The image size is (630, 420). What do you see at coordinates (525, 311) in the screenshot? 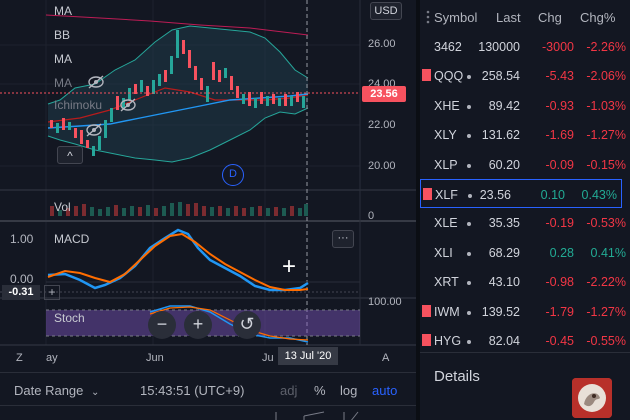
I see `watchlist-row-iwm: IWM 139.52 -1.79 -1.27%` at bounding box center [525, 311].